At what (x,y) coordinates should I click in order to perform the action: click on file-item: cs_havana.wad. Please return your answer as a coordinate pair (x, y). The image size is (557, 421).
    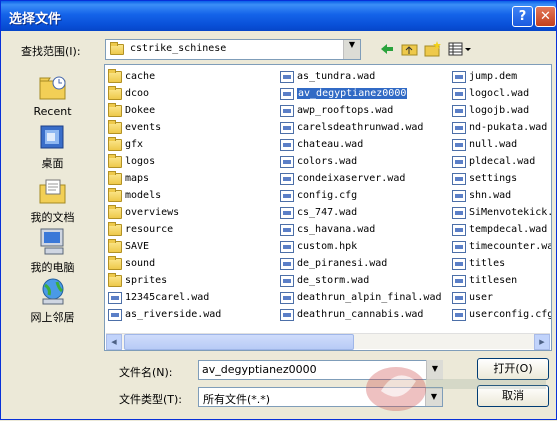
    Looking at the image, I should click on (363, 230).